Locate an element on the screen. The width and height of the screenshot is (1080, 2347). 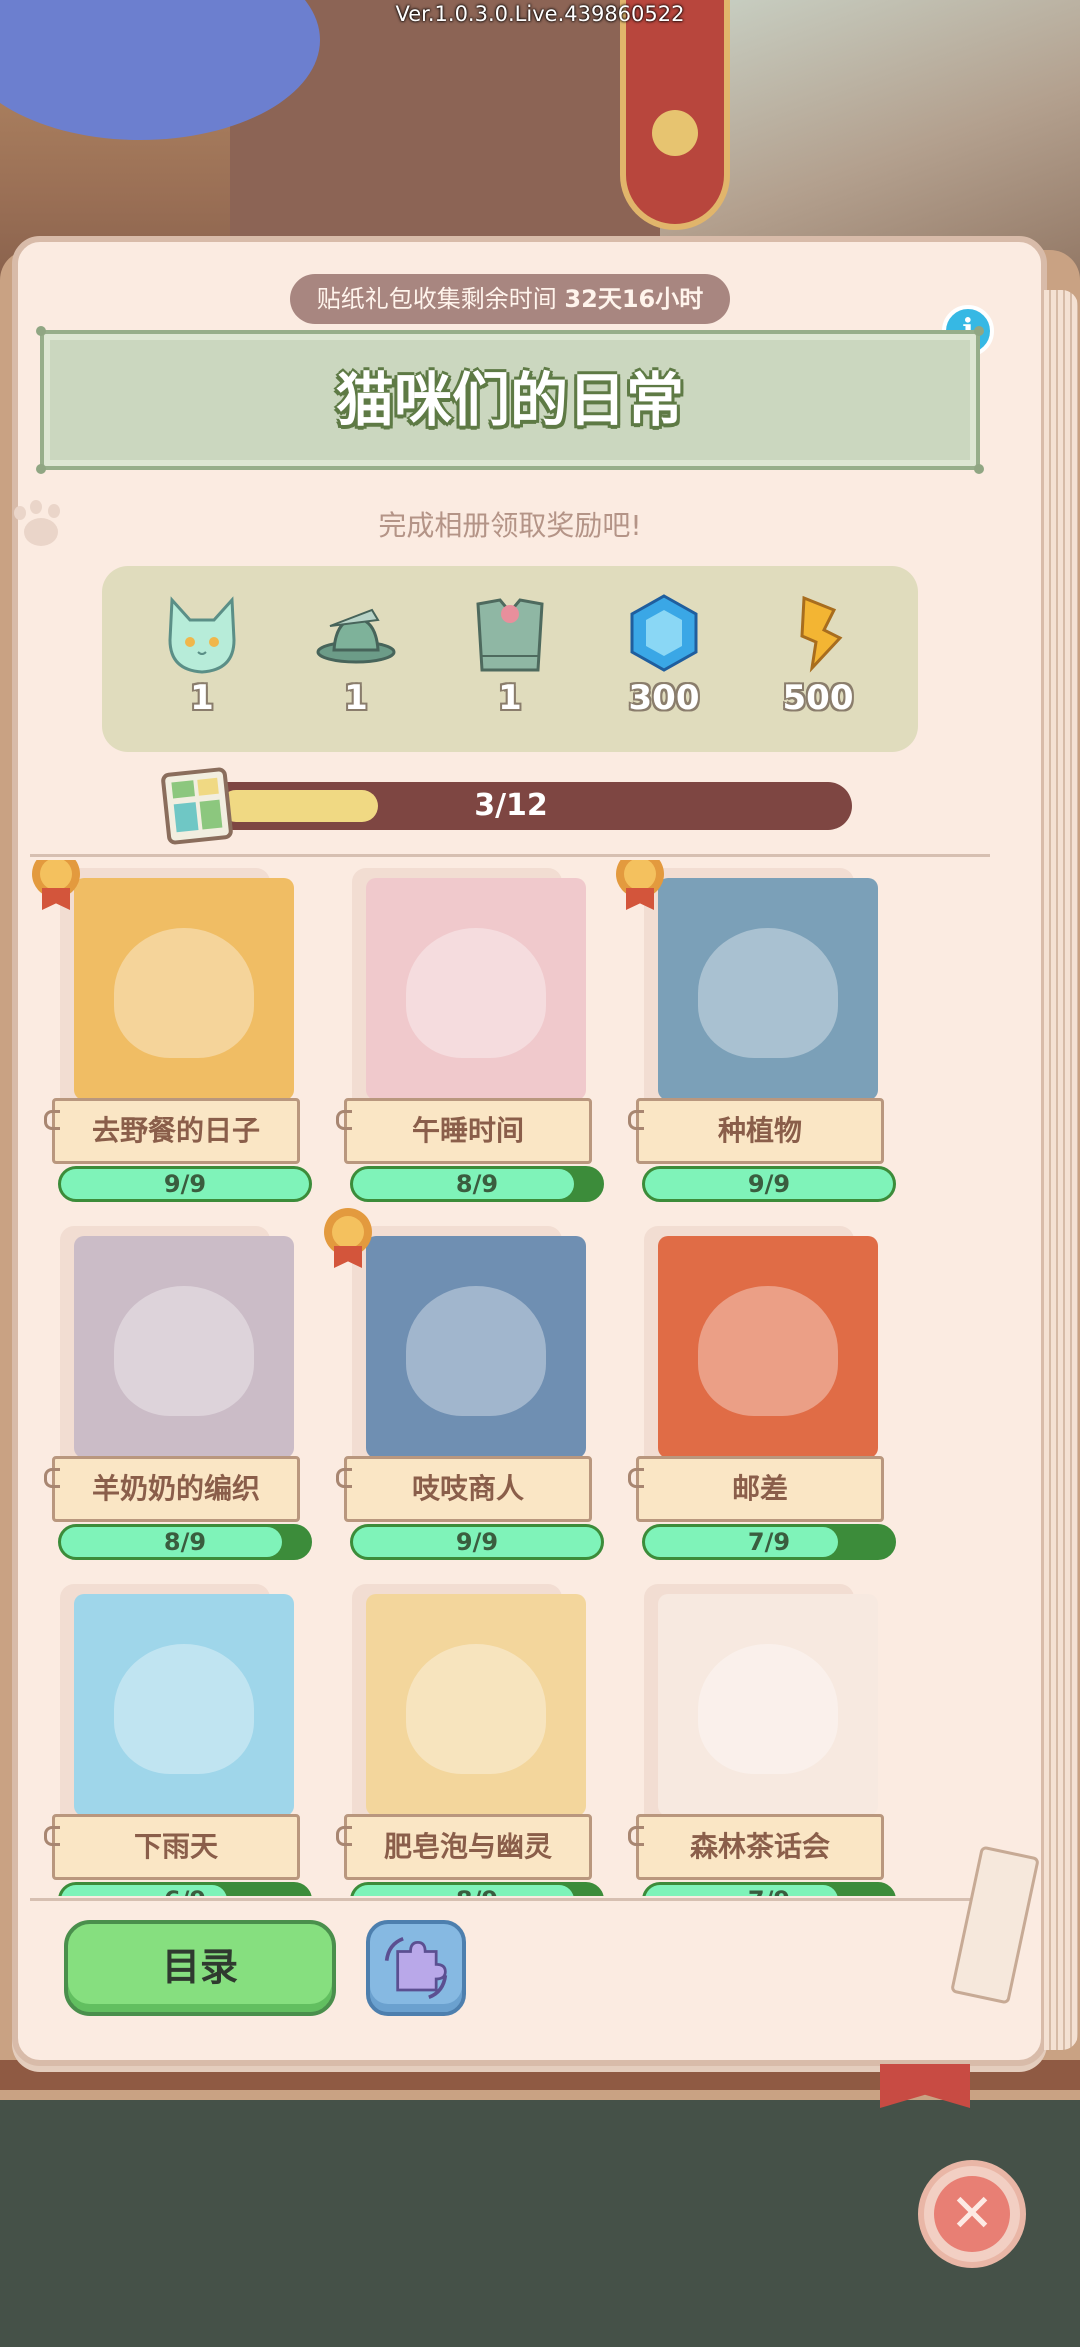
bookmark-ribbon is located at coordinates (925, 2086).